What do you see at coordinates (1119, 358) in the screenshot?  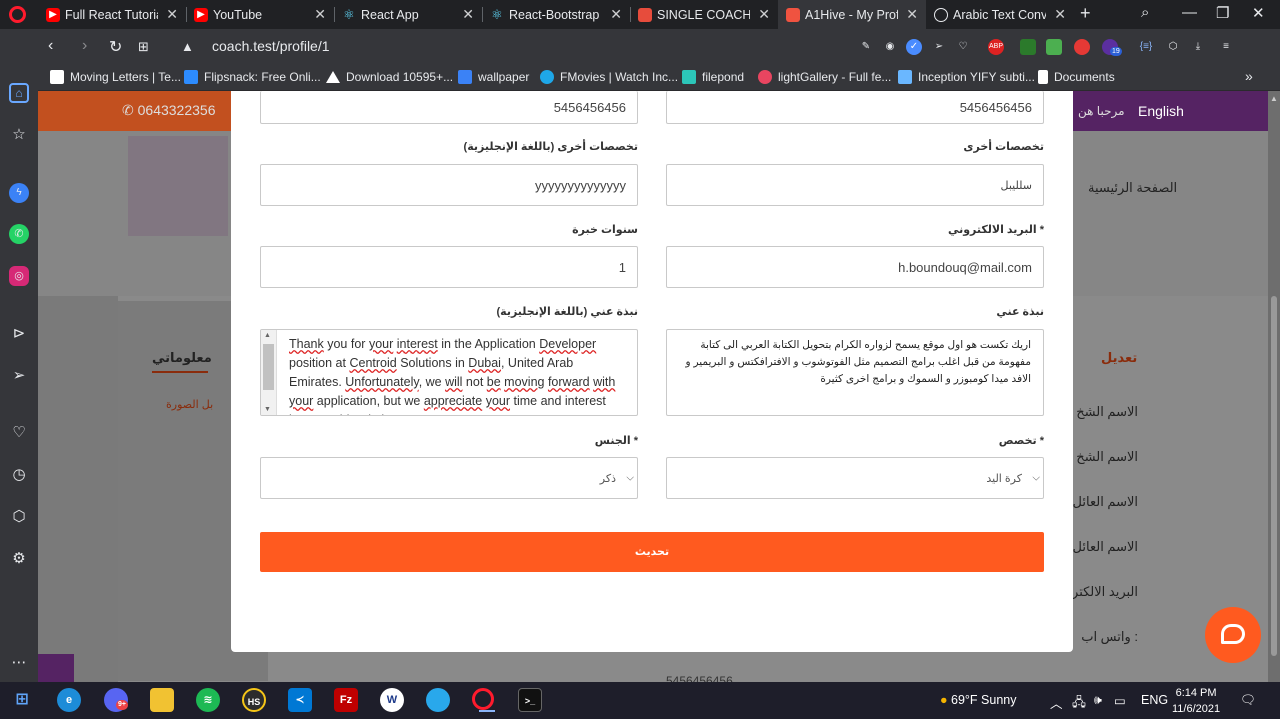 I see `edit-profile-link: تعديل` at bounding box center [1119, 358].